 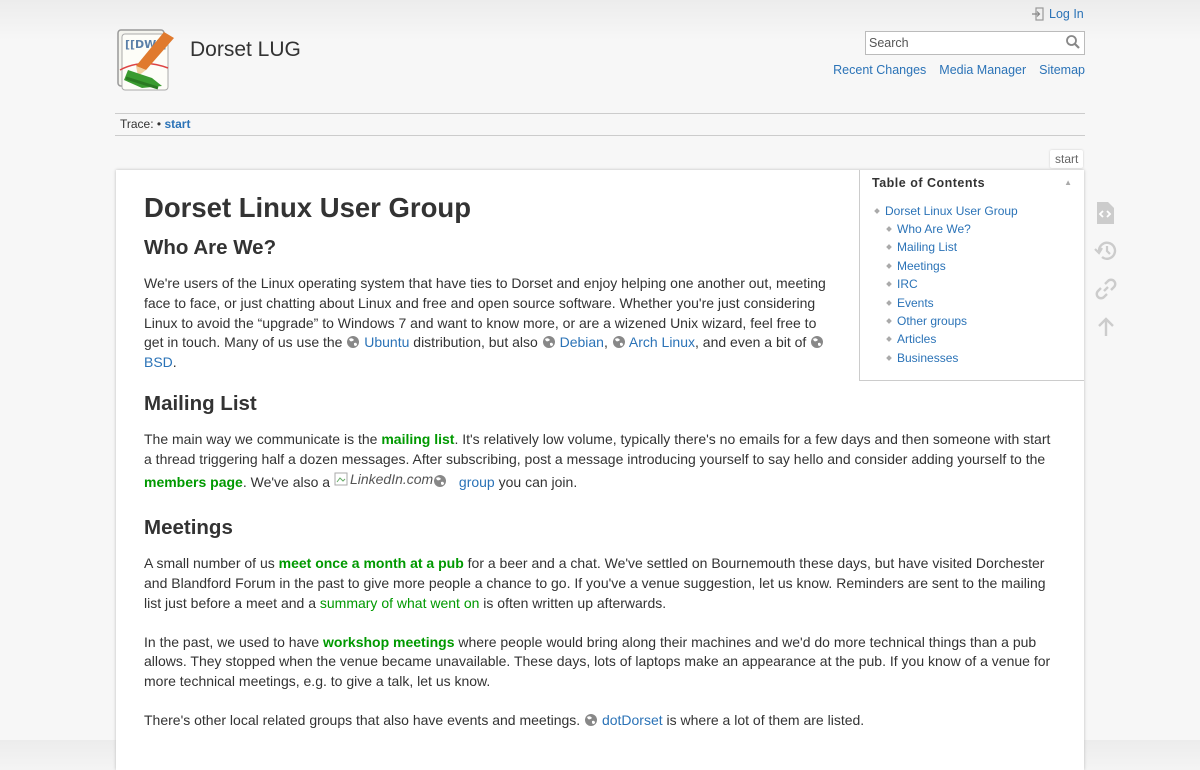 What do you see at coordinates (391, 478) in the screenshot?
I see `linkedin-alt-text: LinkedIn.com` at bounding box center [391, 478].